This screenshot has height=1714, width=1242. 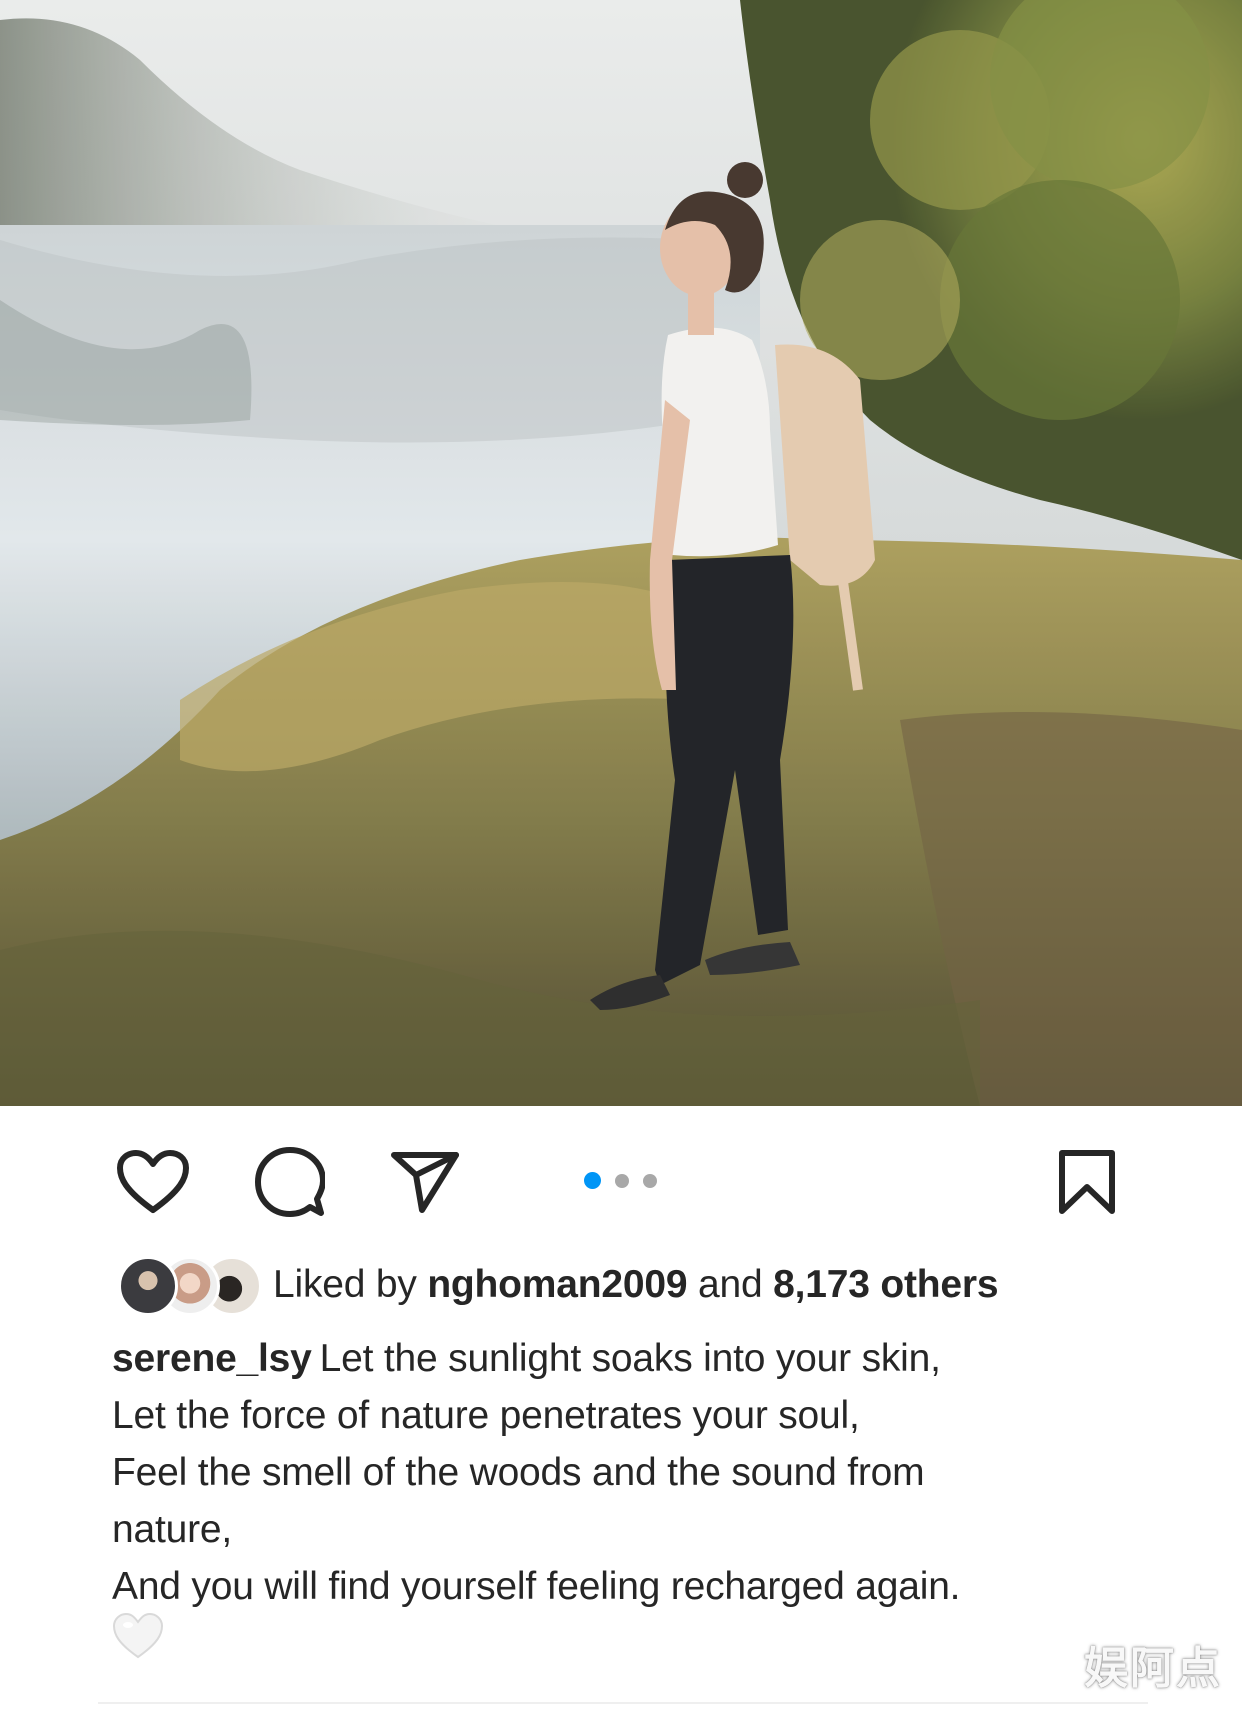 I want to click on likes-connector: and, so click(x=730, y=1284).